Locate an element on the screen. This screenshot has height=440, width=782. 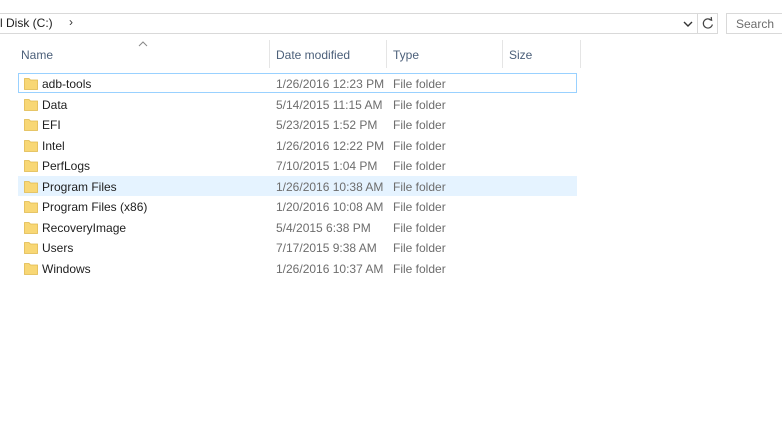
file-date-modified: 5/23/2015 1:52 PM is located at coordinates (327, 125).